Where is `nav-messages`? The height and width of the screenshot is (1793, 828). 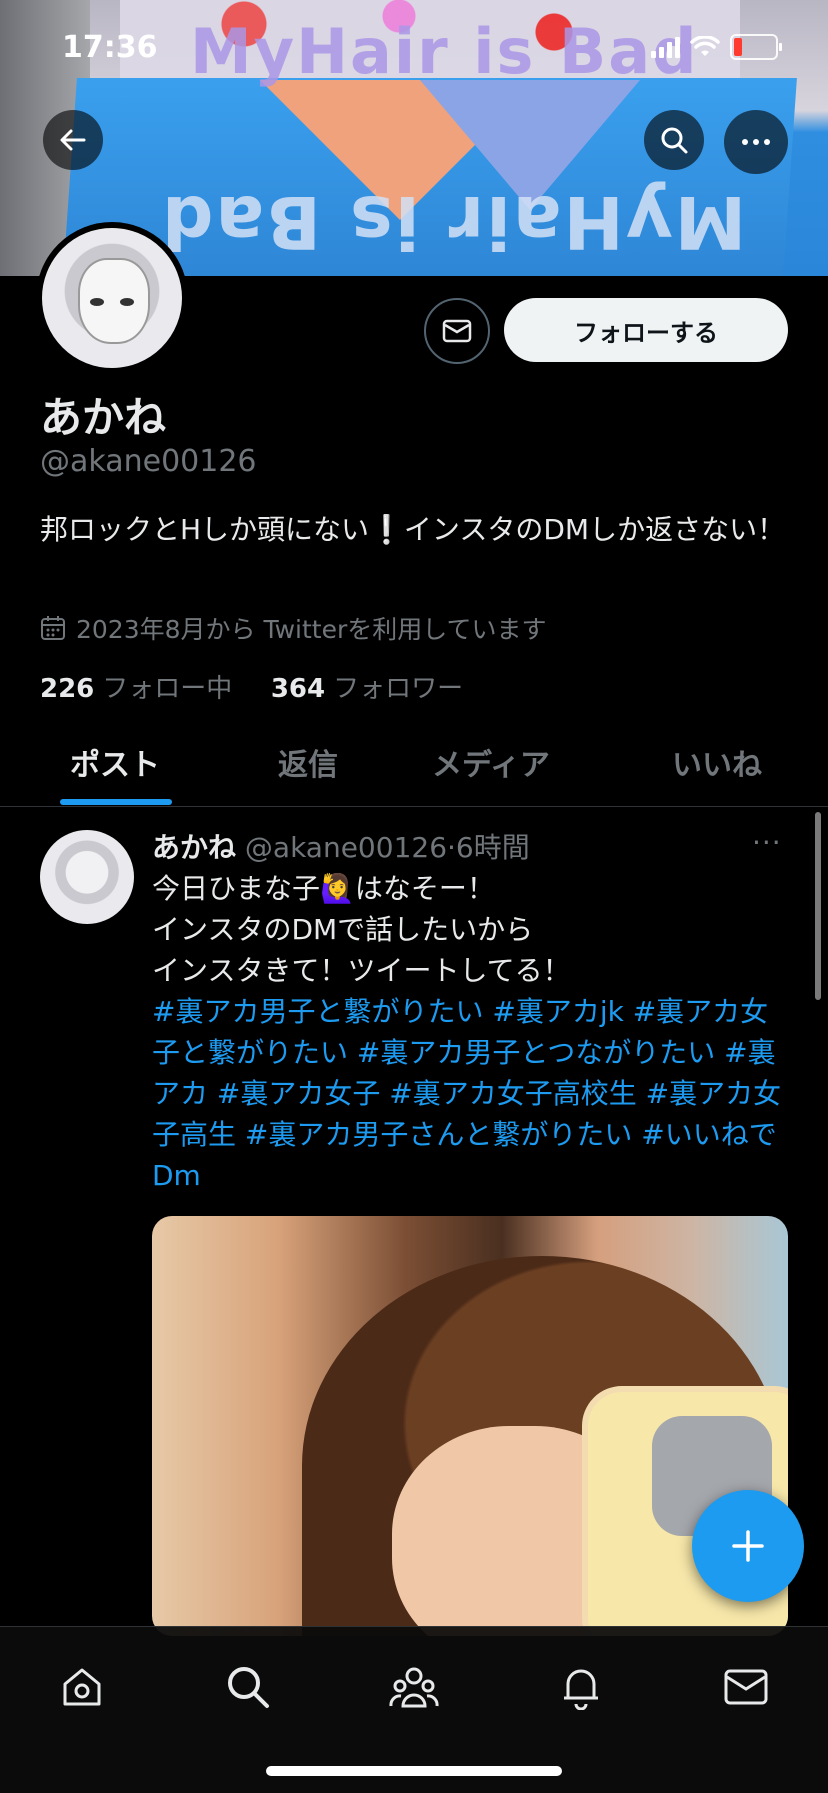 nav-messages is located at coordinates (746, 1687).